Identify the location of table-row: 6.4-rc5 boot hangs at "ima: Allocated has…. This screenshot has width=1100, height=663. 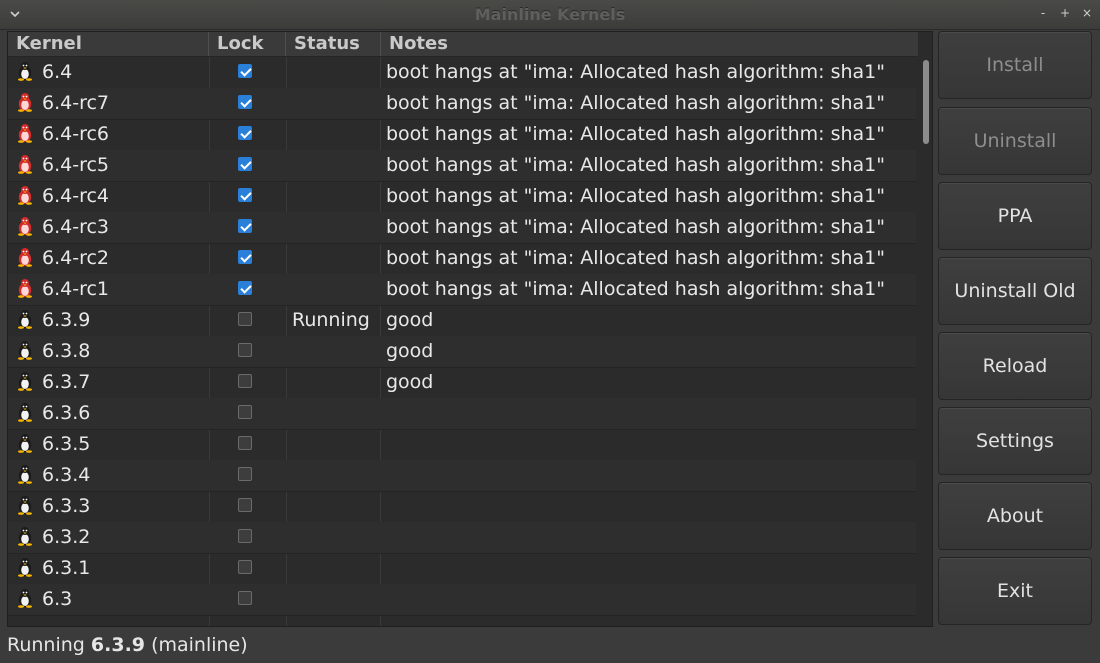
(462, 166).